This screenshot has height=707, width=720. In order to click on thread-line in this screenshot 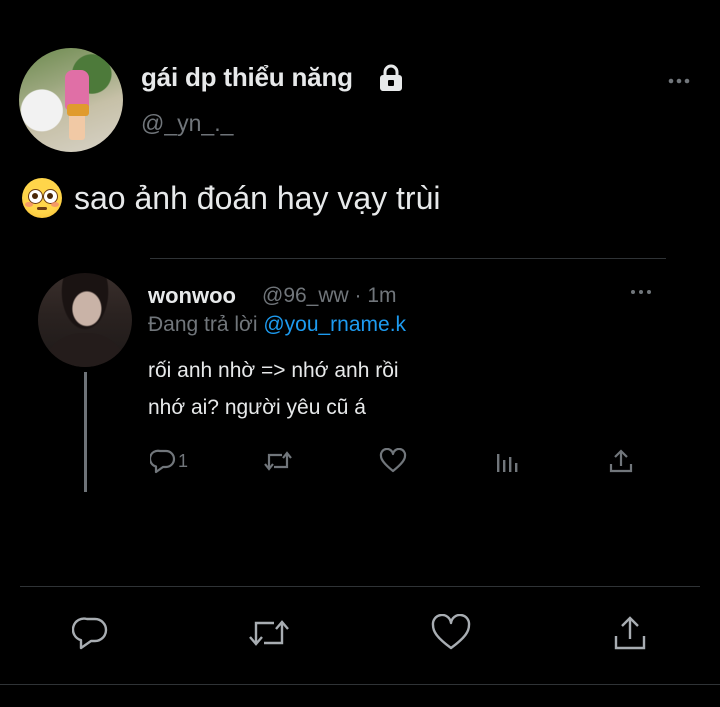, I will do `click(85, 432)`.